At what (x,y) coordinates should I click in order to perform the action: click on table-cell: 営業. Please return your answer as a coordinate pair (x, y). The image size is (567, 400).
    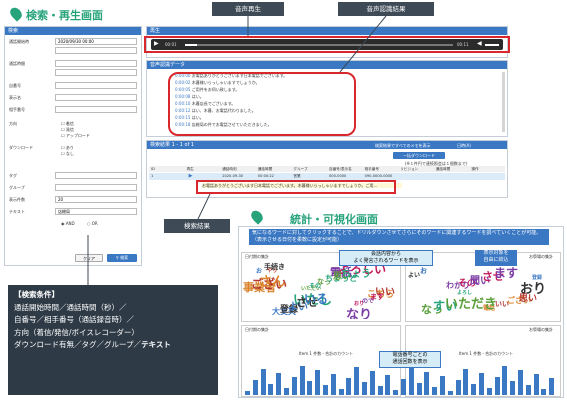
    Looking at the image, I should click on (297, 176).